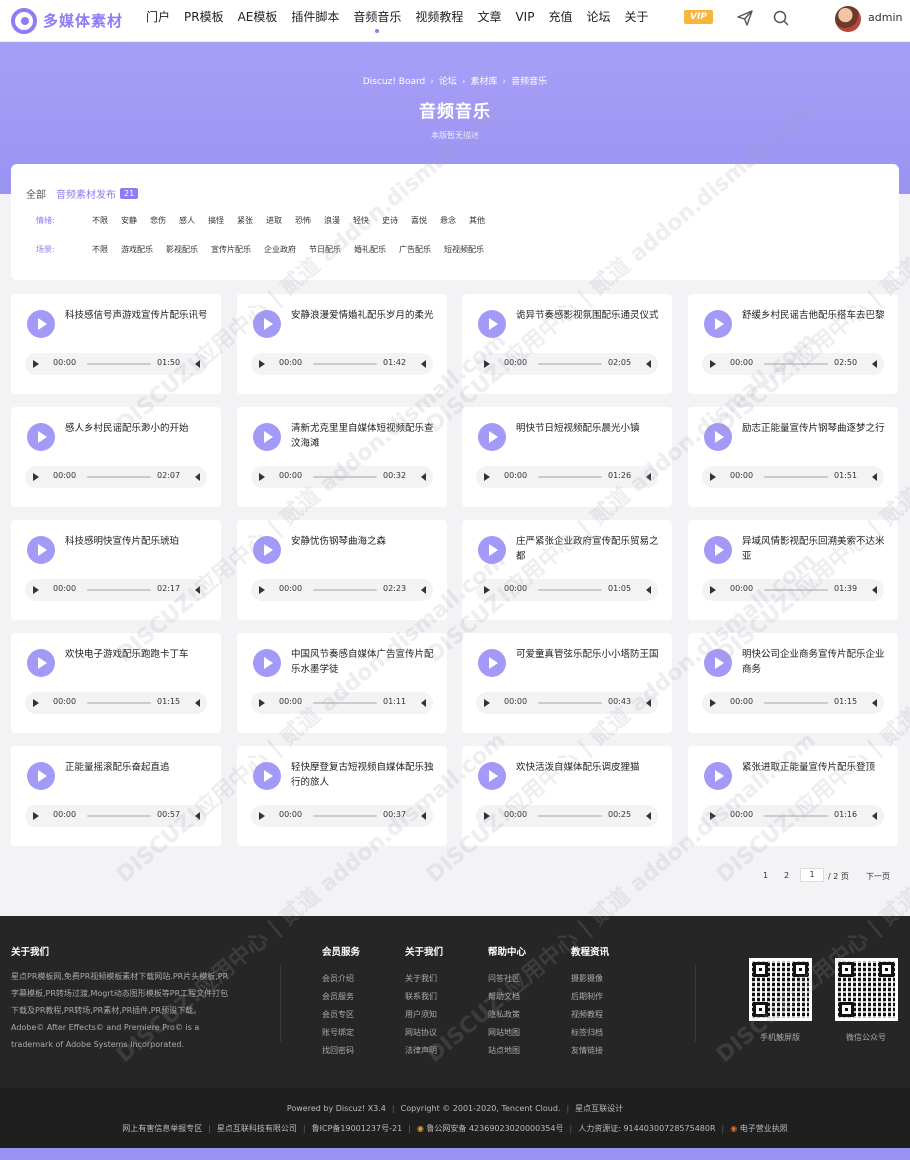 The height and width of the screenshot is (1160, 910). What do you see at coordinates (366, 541) in the screenshot?
I see `track-title: 安静忧伤钢琴曲海之森` at bounding box center [366, 541].